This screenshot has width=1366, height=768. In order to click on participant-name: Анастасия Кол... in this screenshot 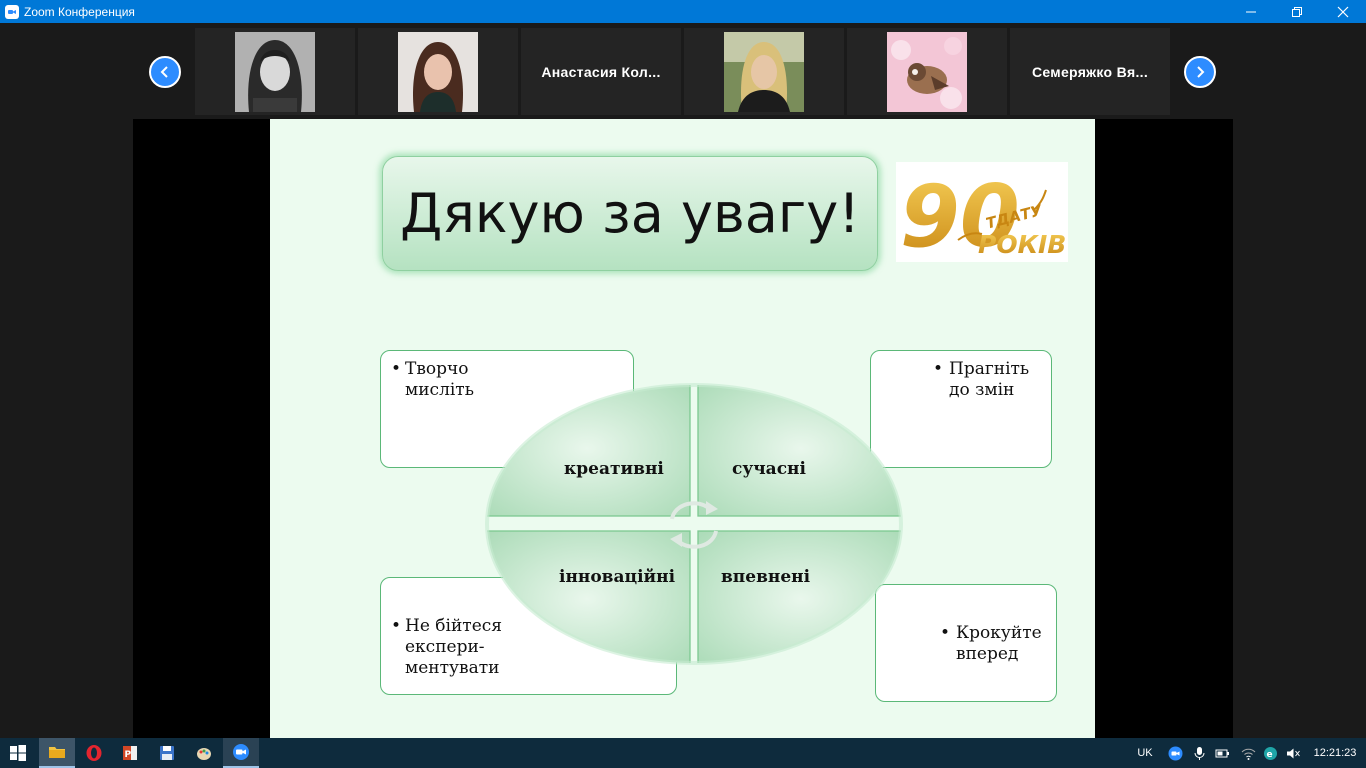, I will do `click(601, 71)`.